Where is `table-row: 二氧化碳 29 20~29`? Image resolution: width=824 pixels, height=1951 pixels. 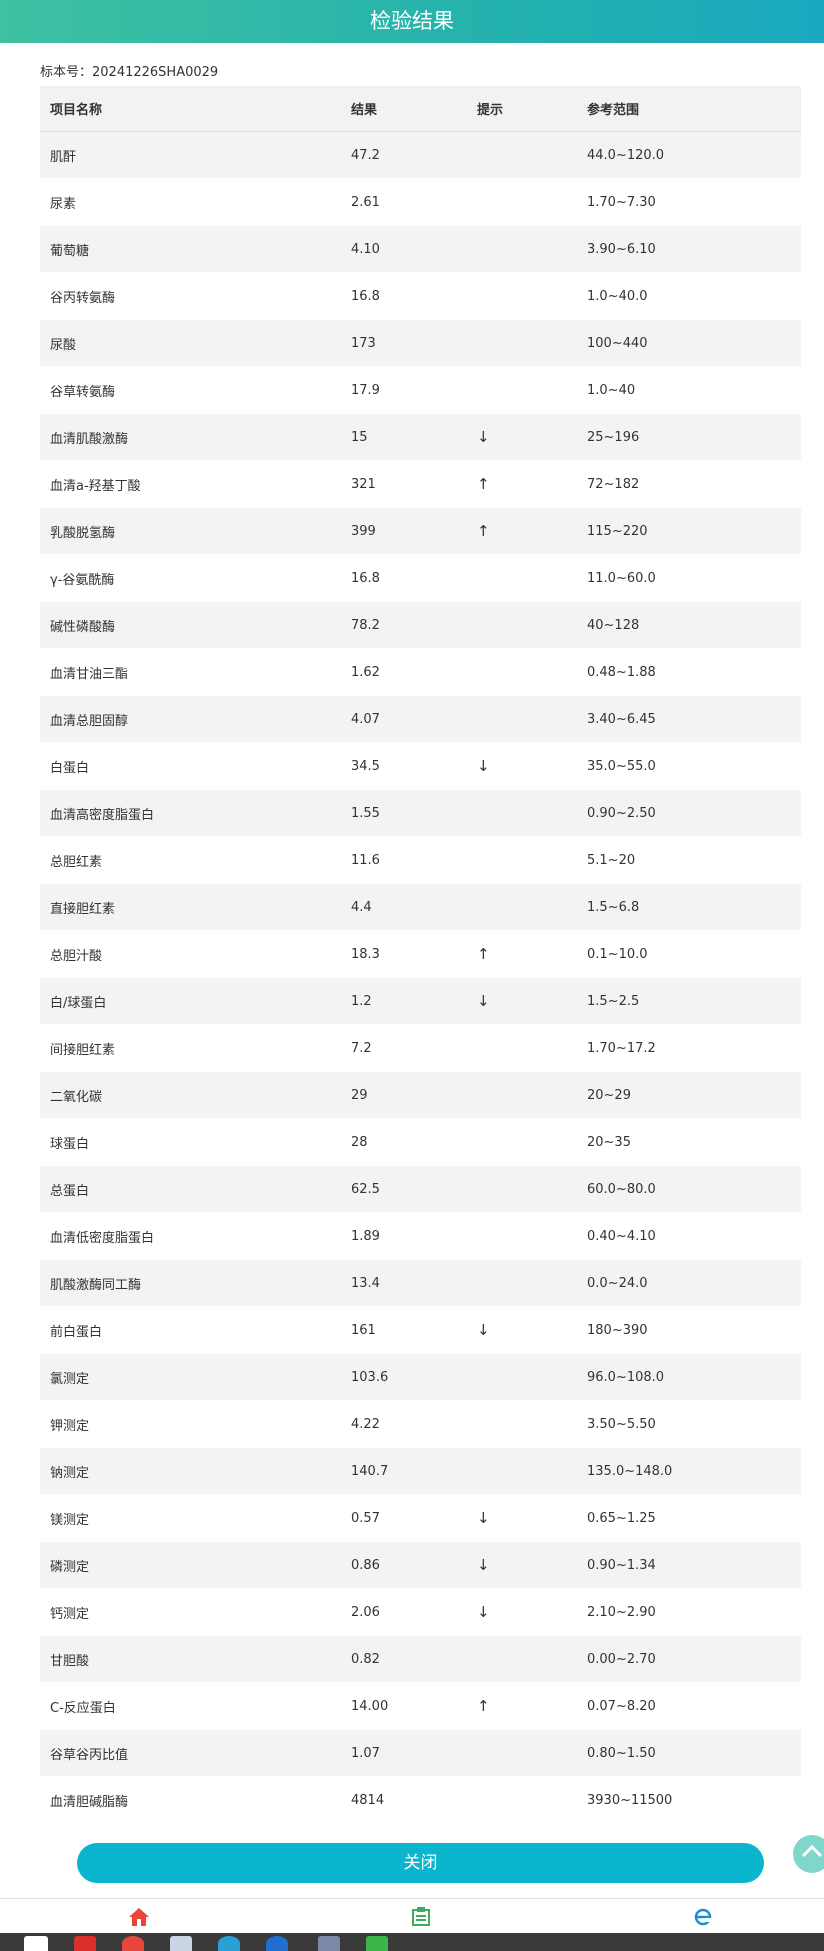 table-row: 二氧化碳 29 20~29 is located at coordinates (420, 1095).